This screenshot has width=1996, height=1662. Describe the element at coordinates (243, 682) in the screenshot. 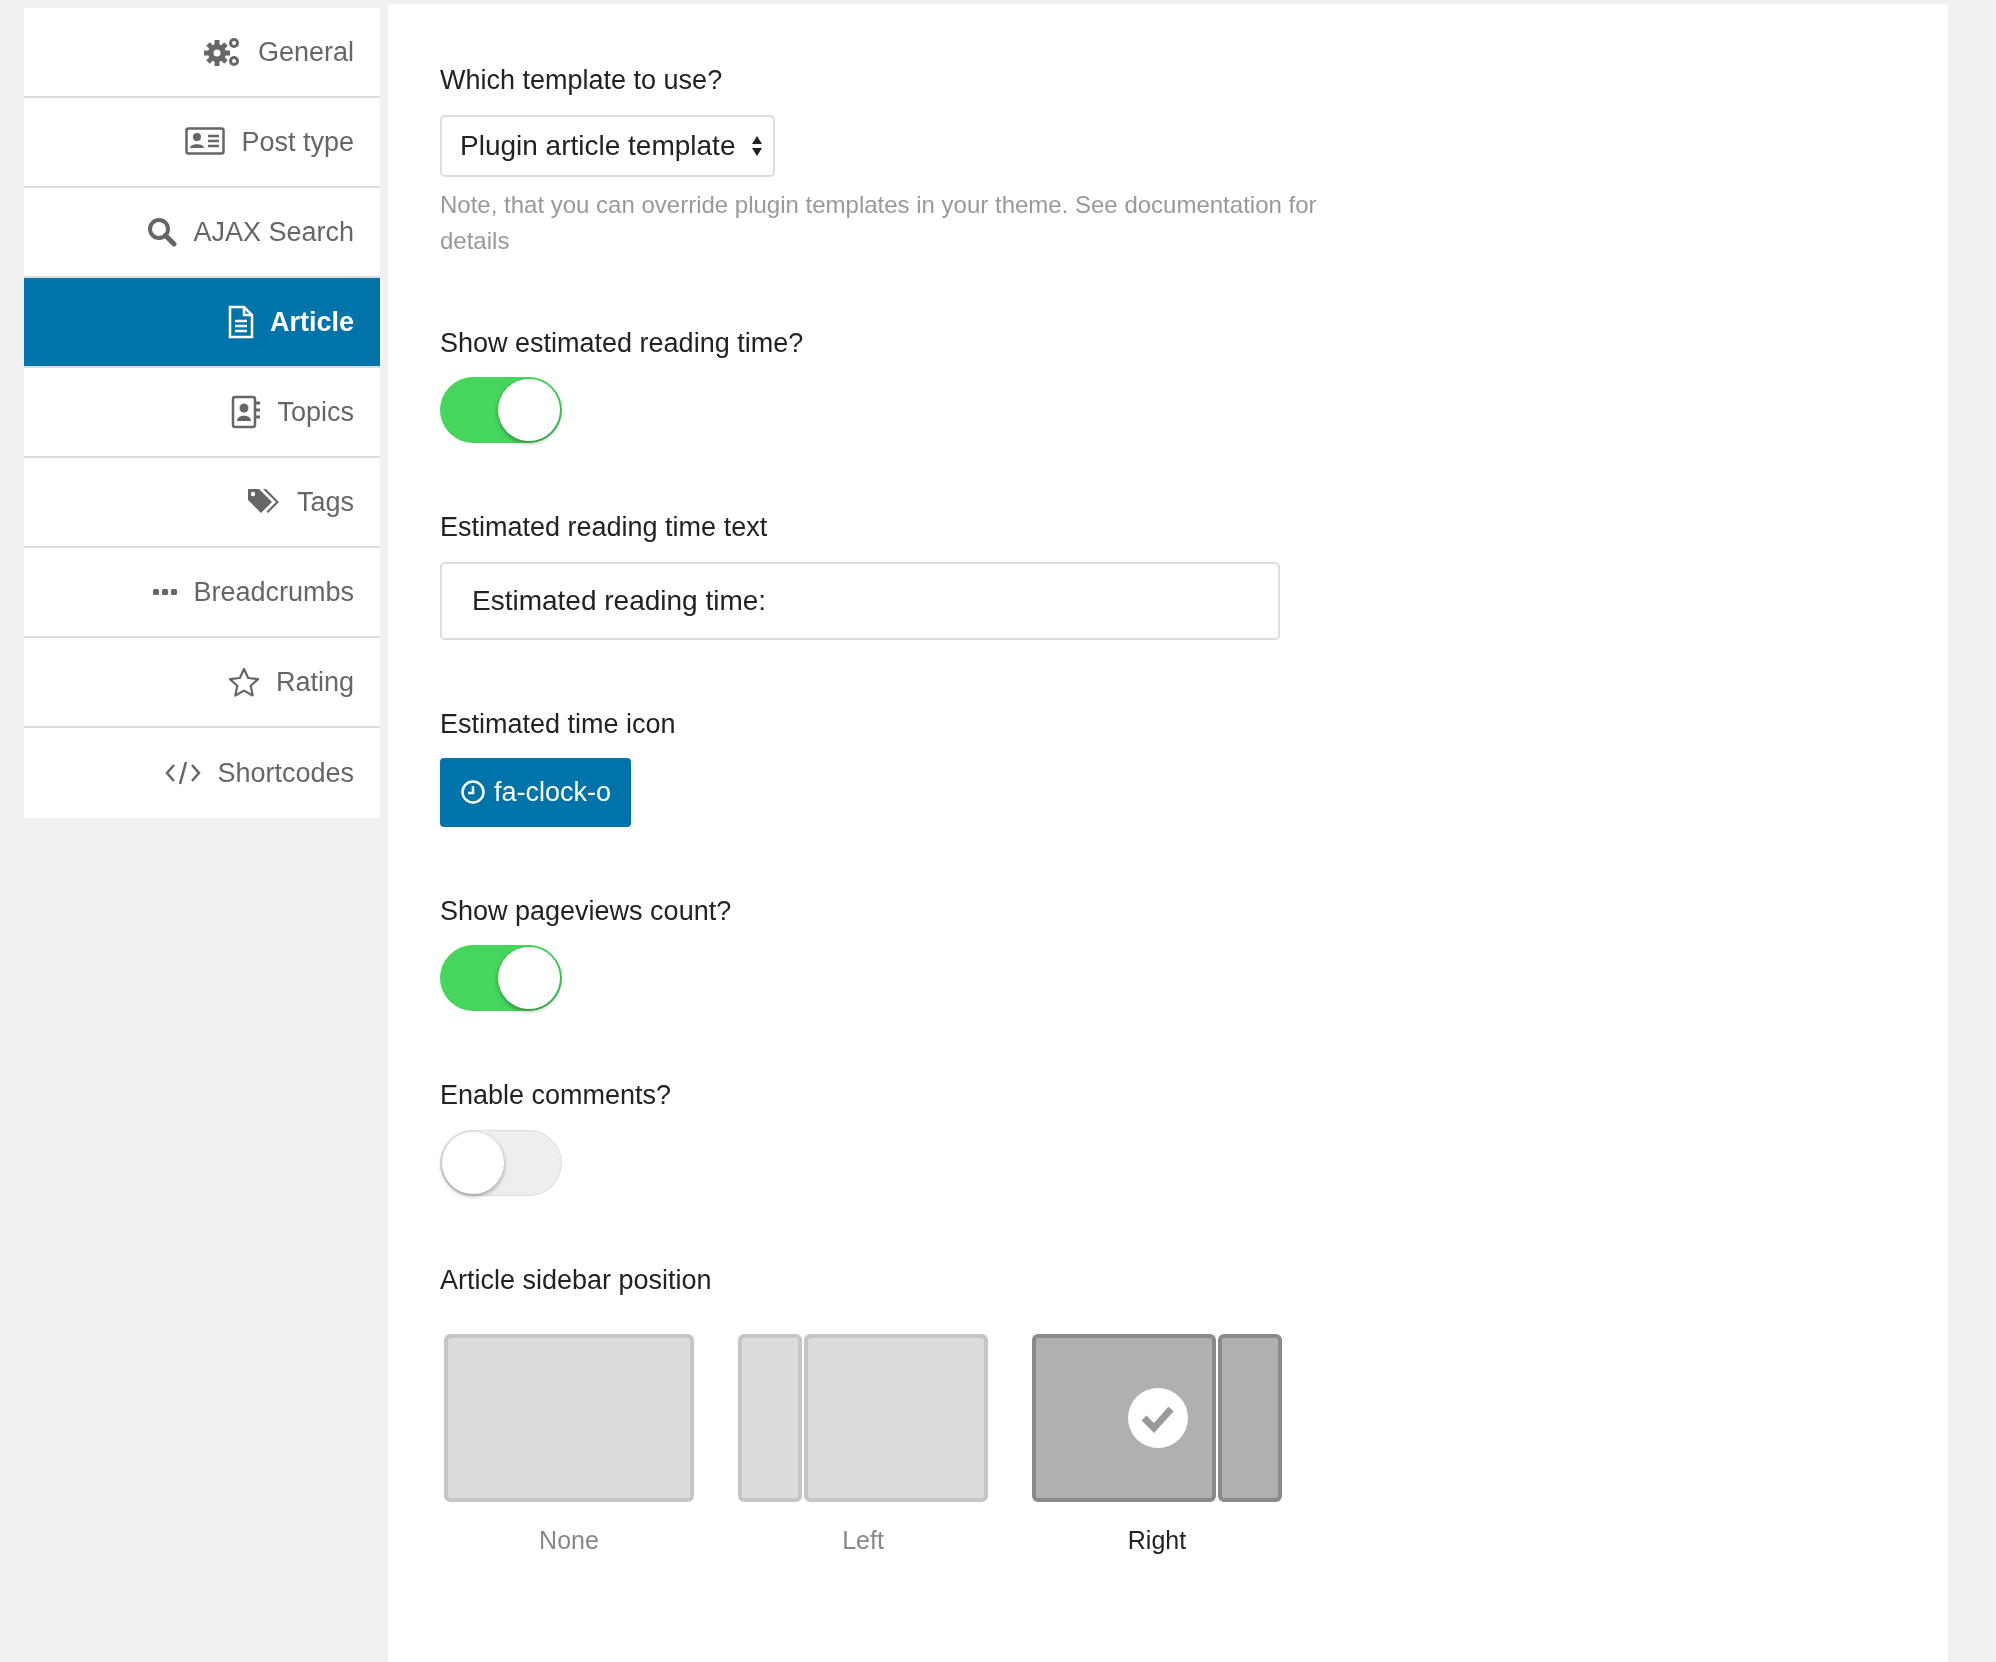

I see `star-icon` at that location.